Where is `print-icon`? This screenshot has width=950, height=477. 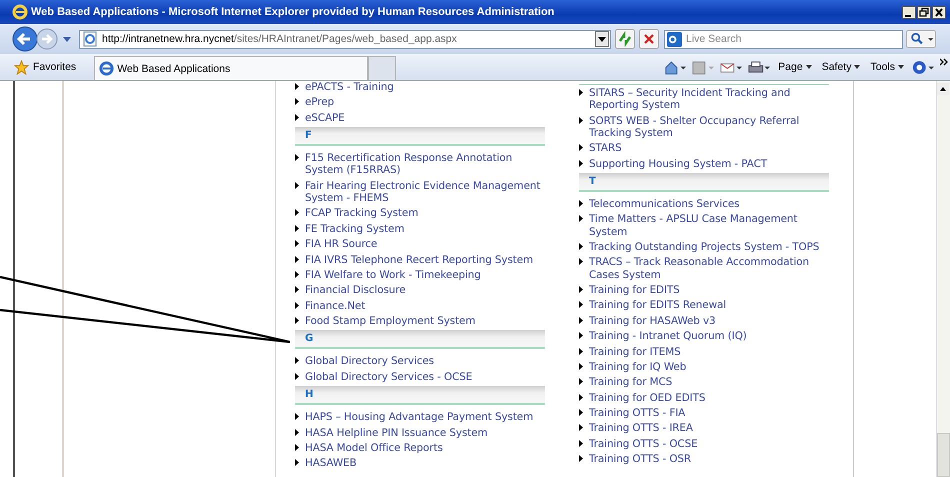 print-icon is located at coordinates (759, 67).